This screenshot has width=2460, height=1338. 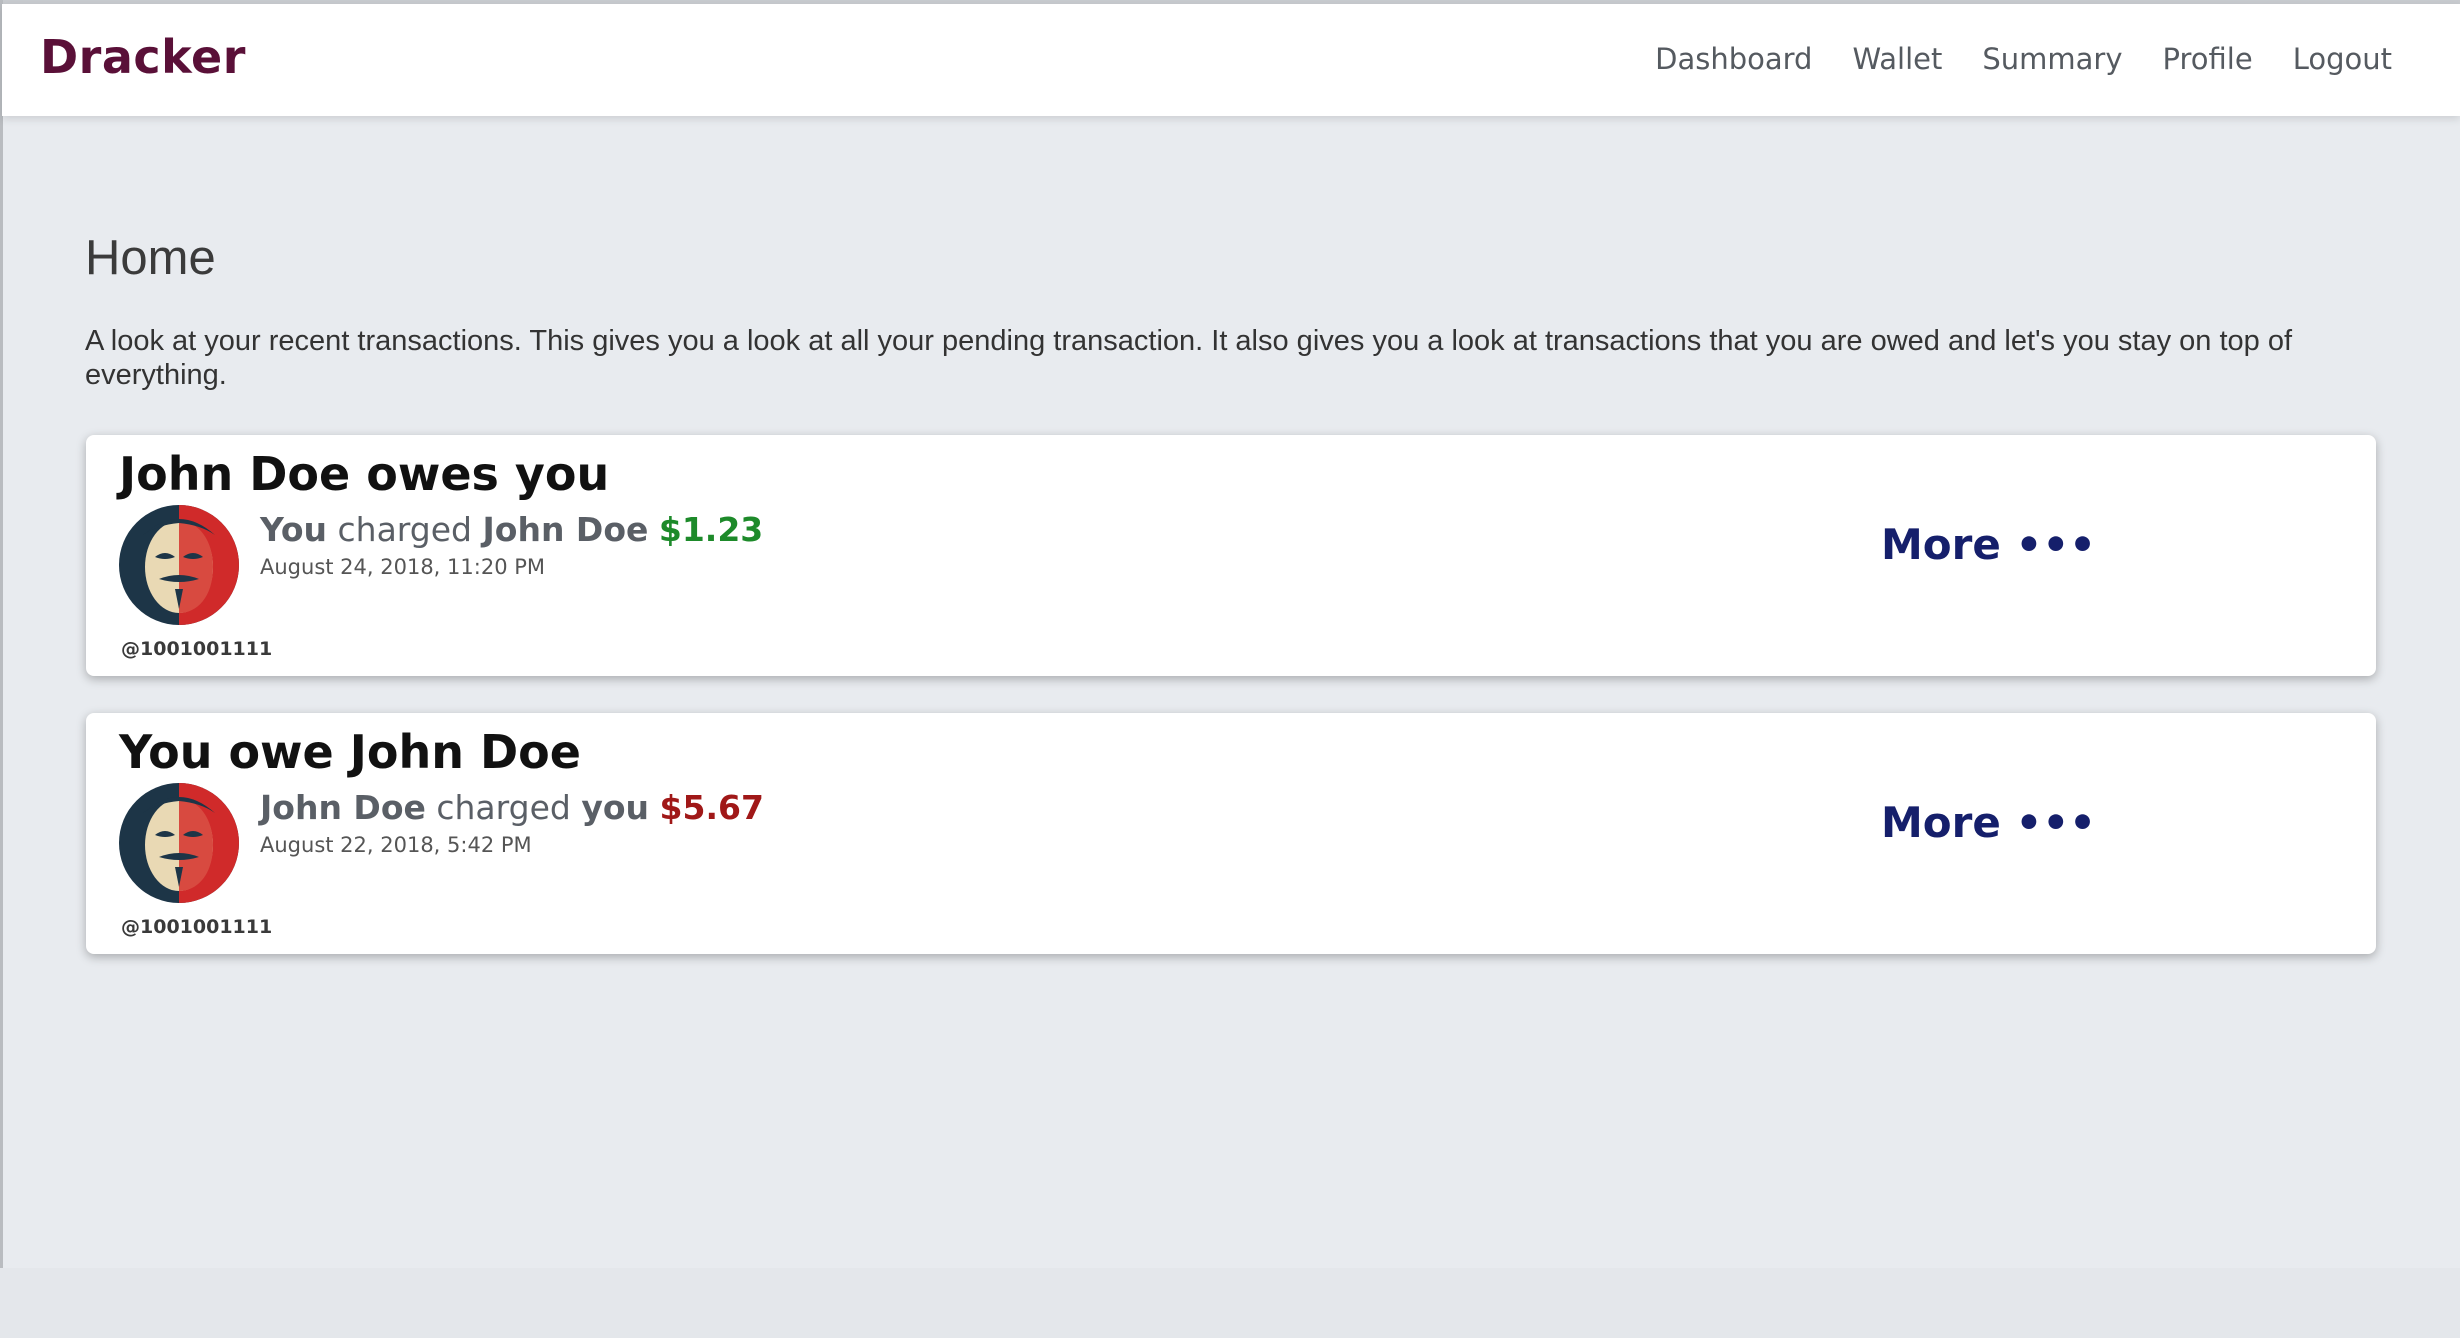 I want to click on tx-date: August 24, 2018, 11:20 PM, so click(x=403, y=567).